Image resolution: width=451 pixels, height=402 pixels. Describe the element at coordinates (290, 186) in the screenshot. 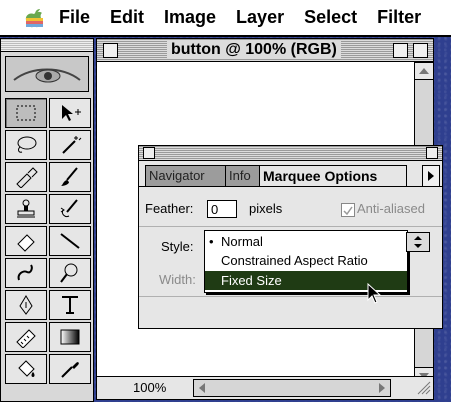

I see `tab-divider` at that location.